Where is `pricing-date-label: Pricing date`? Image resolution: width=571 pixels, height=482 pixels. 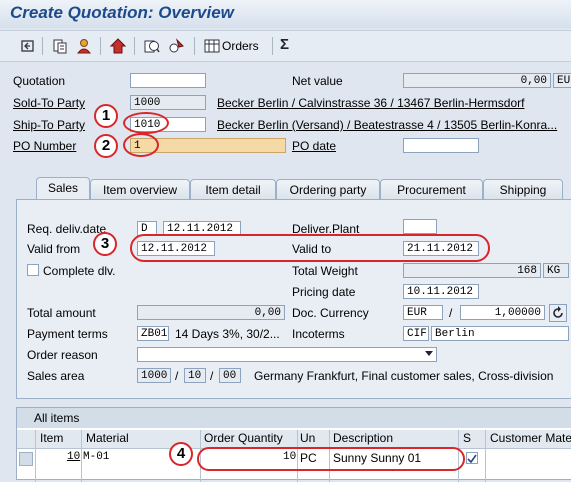
pricing-date-label: Pricing date is located at coordinates (324, 292).